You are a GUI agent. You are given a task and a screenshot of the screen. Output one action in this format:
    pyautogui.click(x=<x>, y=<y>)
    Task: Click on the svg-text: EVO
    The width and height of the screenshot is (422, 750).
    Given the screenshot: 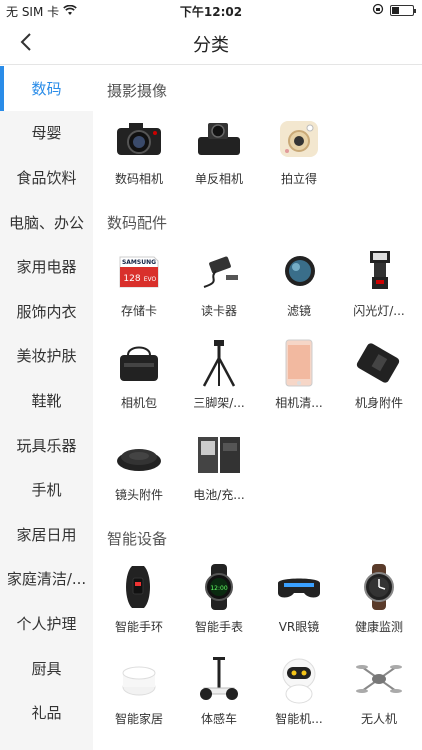 What is the action you would take?
    pyautogui.click(x=150, y=279)
    